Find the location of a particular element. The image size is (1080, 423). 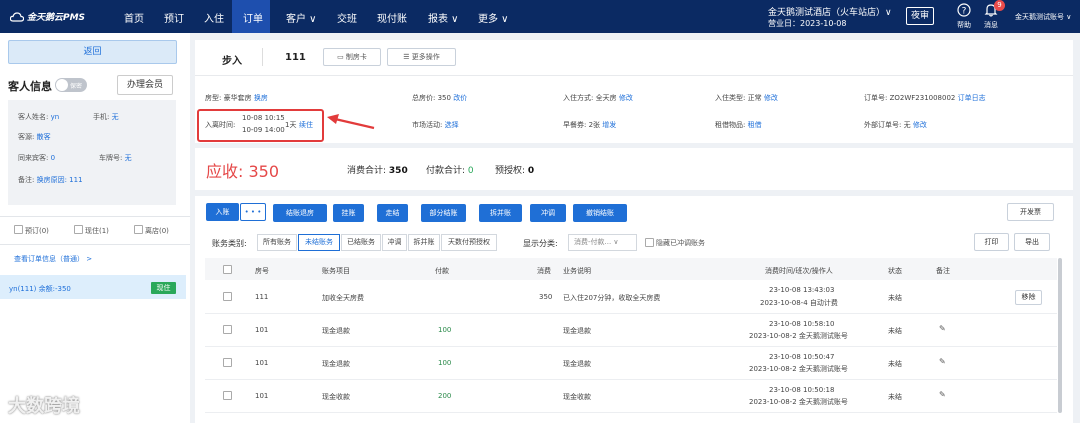

guest-name-value: yn is located at coordinates (55, 117).